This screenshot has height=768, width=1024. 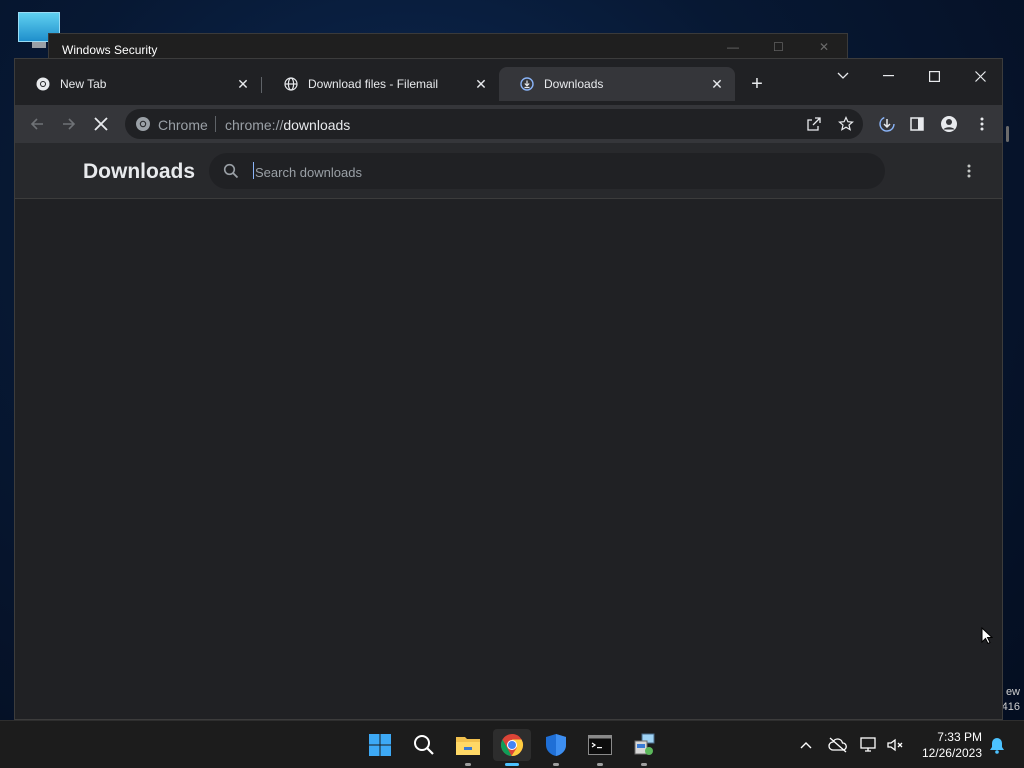 What do you see at coordinates (291, 84) in the screenshot?
I see `globe-icon` at bounding box center [291, 84].